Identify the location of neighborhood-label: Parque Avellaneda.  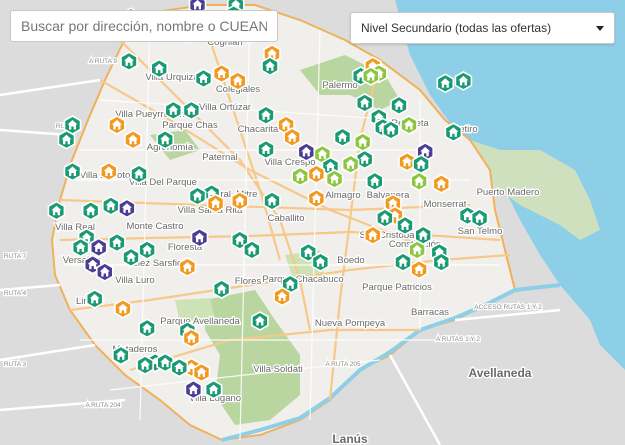
(200, 321).